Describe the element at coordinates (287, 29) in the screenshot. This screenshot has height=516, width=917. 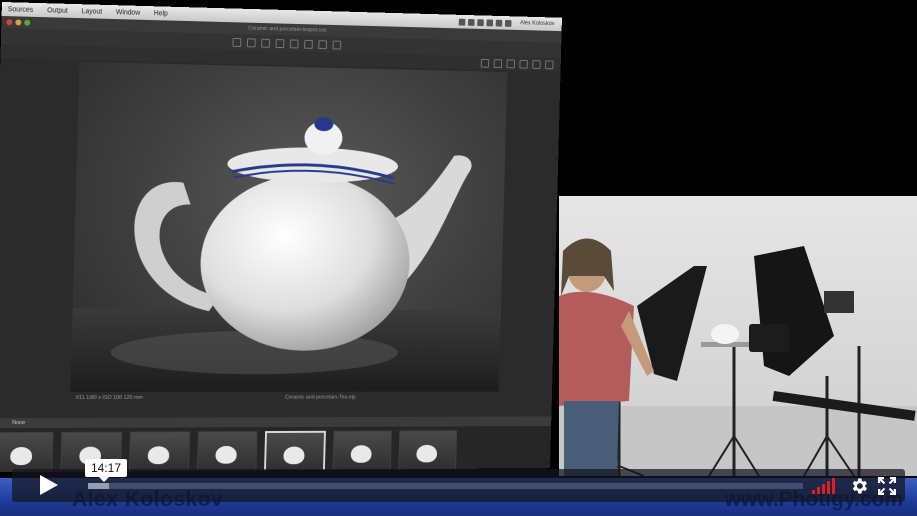
I see `window-title: Ceramic and porcelain-teapot.cos` at that location.